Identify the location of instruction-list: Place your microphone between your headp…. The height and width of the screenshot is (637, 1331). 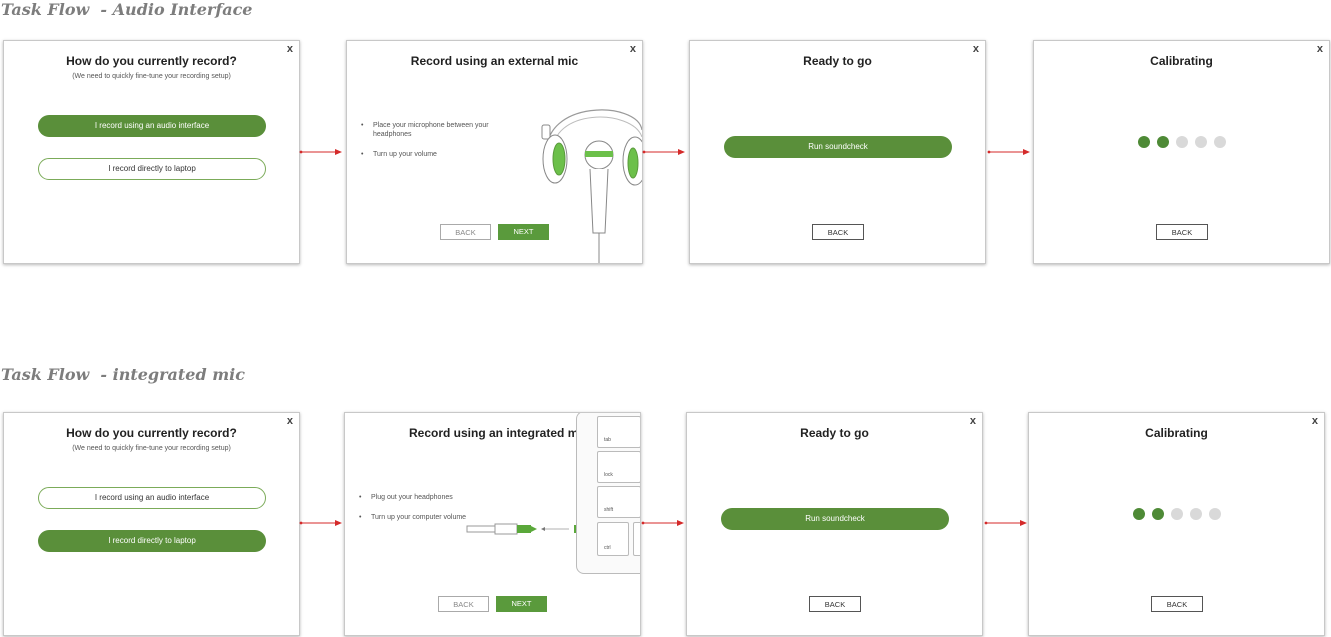
(436, 145).